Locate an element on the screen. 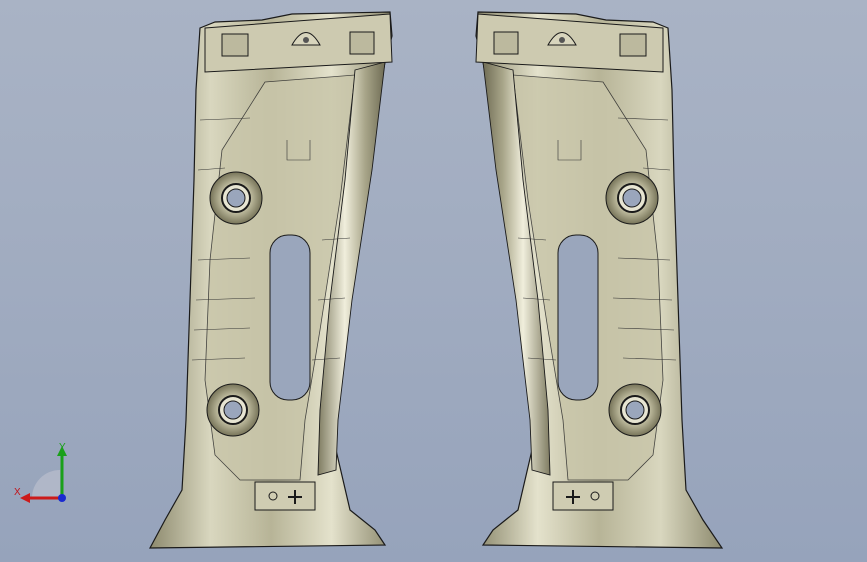 This screenshot has width=867, height=562. axis-triad: Y X is located at coordinates (40, 472).